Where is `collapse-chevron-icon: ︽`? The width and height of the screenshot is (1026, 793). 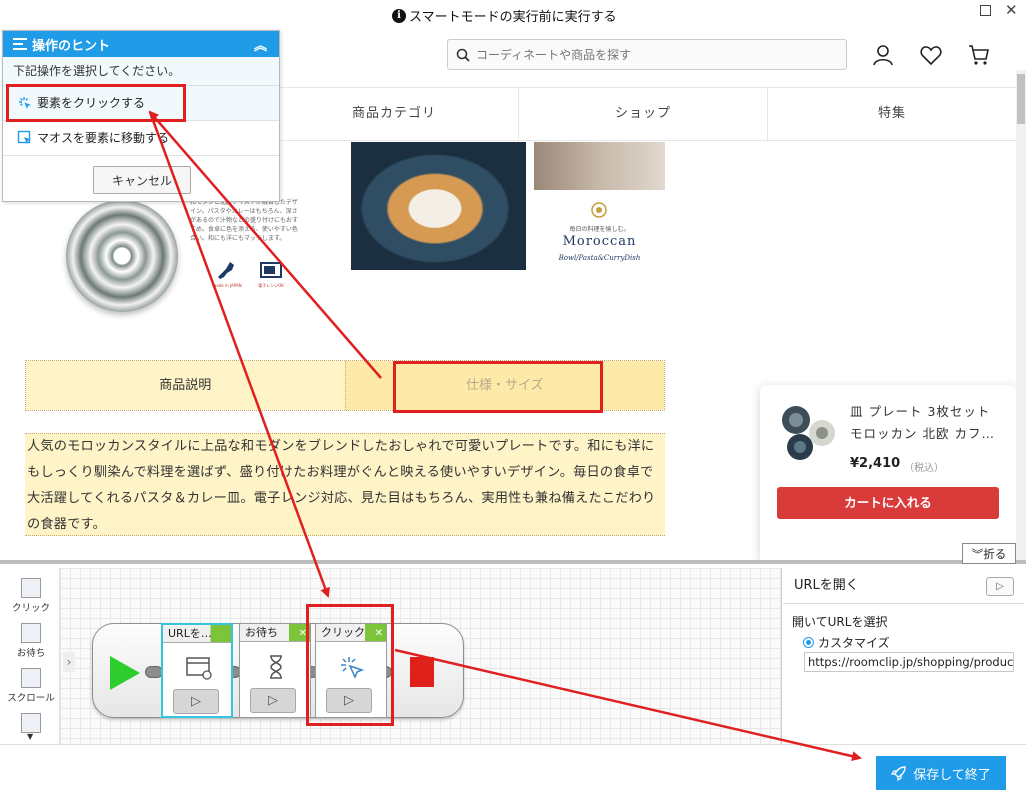
collapse-chevron-icon: ︽ is located at coordinates (260, 44).